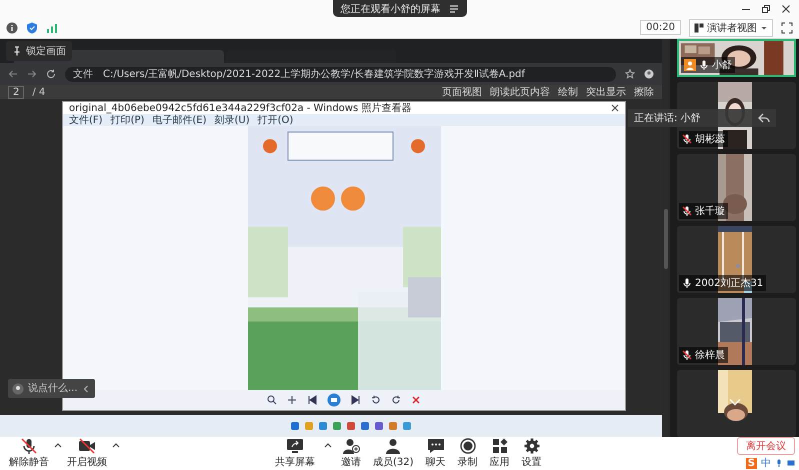  I want to click on viewer-menu: 打印(P), so click(127, 120).